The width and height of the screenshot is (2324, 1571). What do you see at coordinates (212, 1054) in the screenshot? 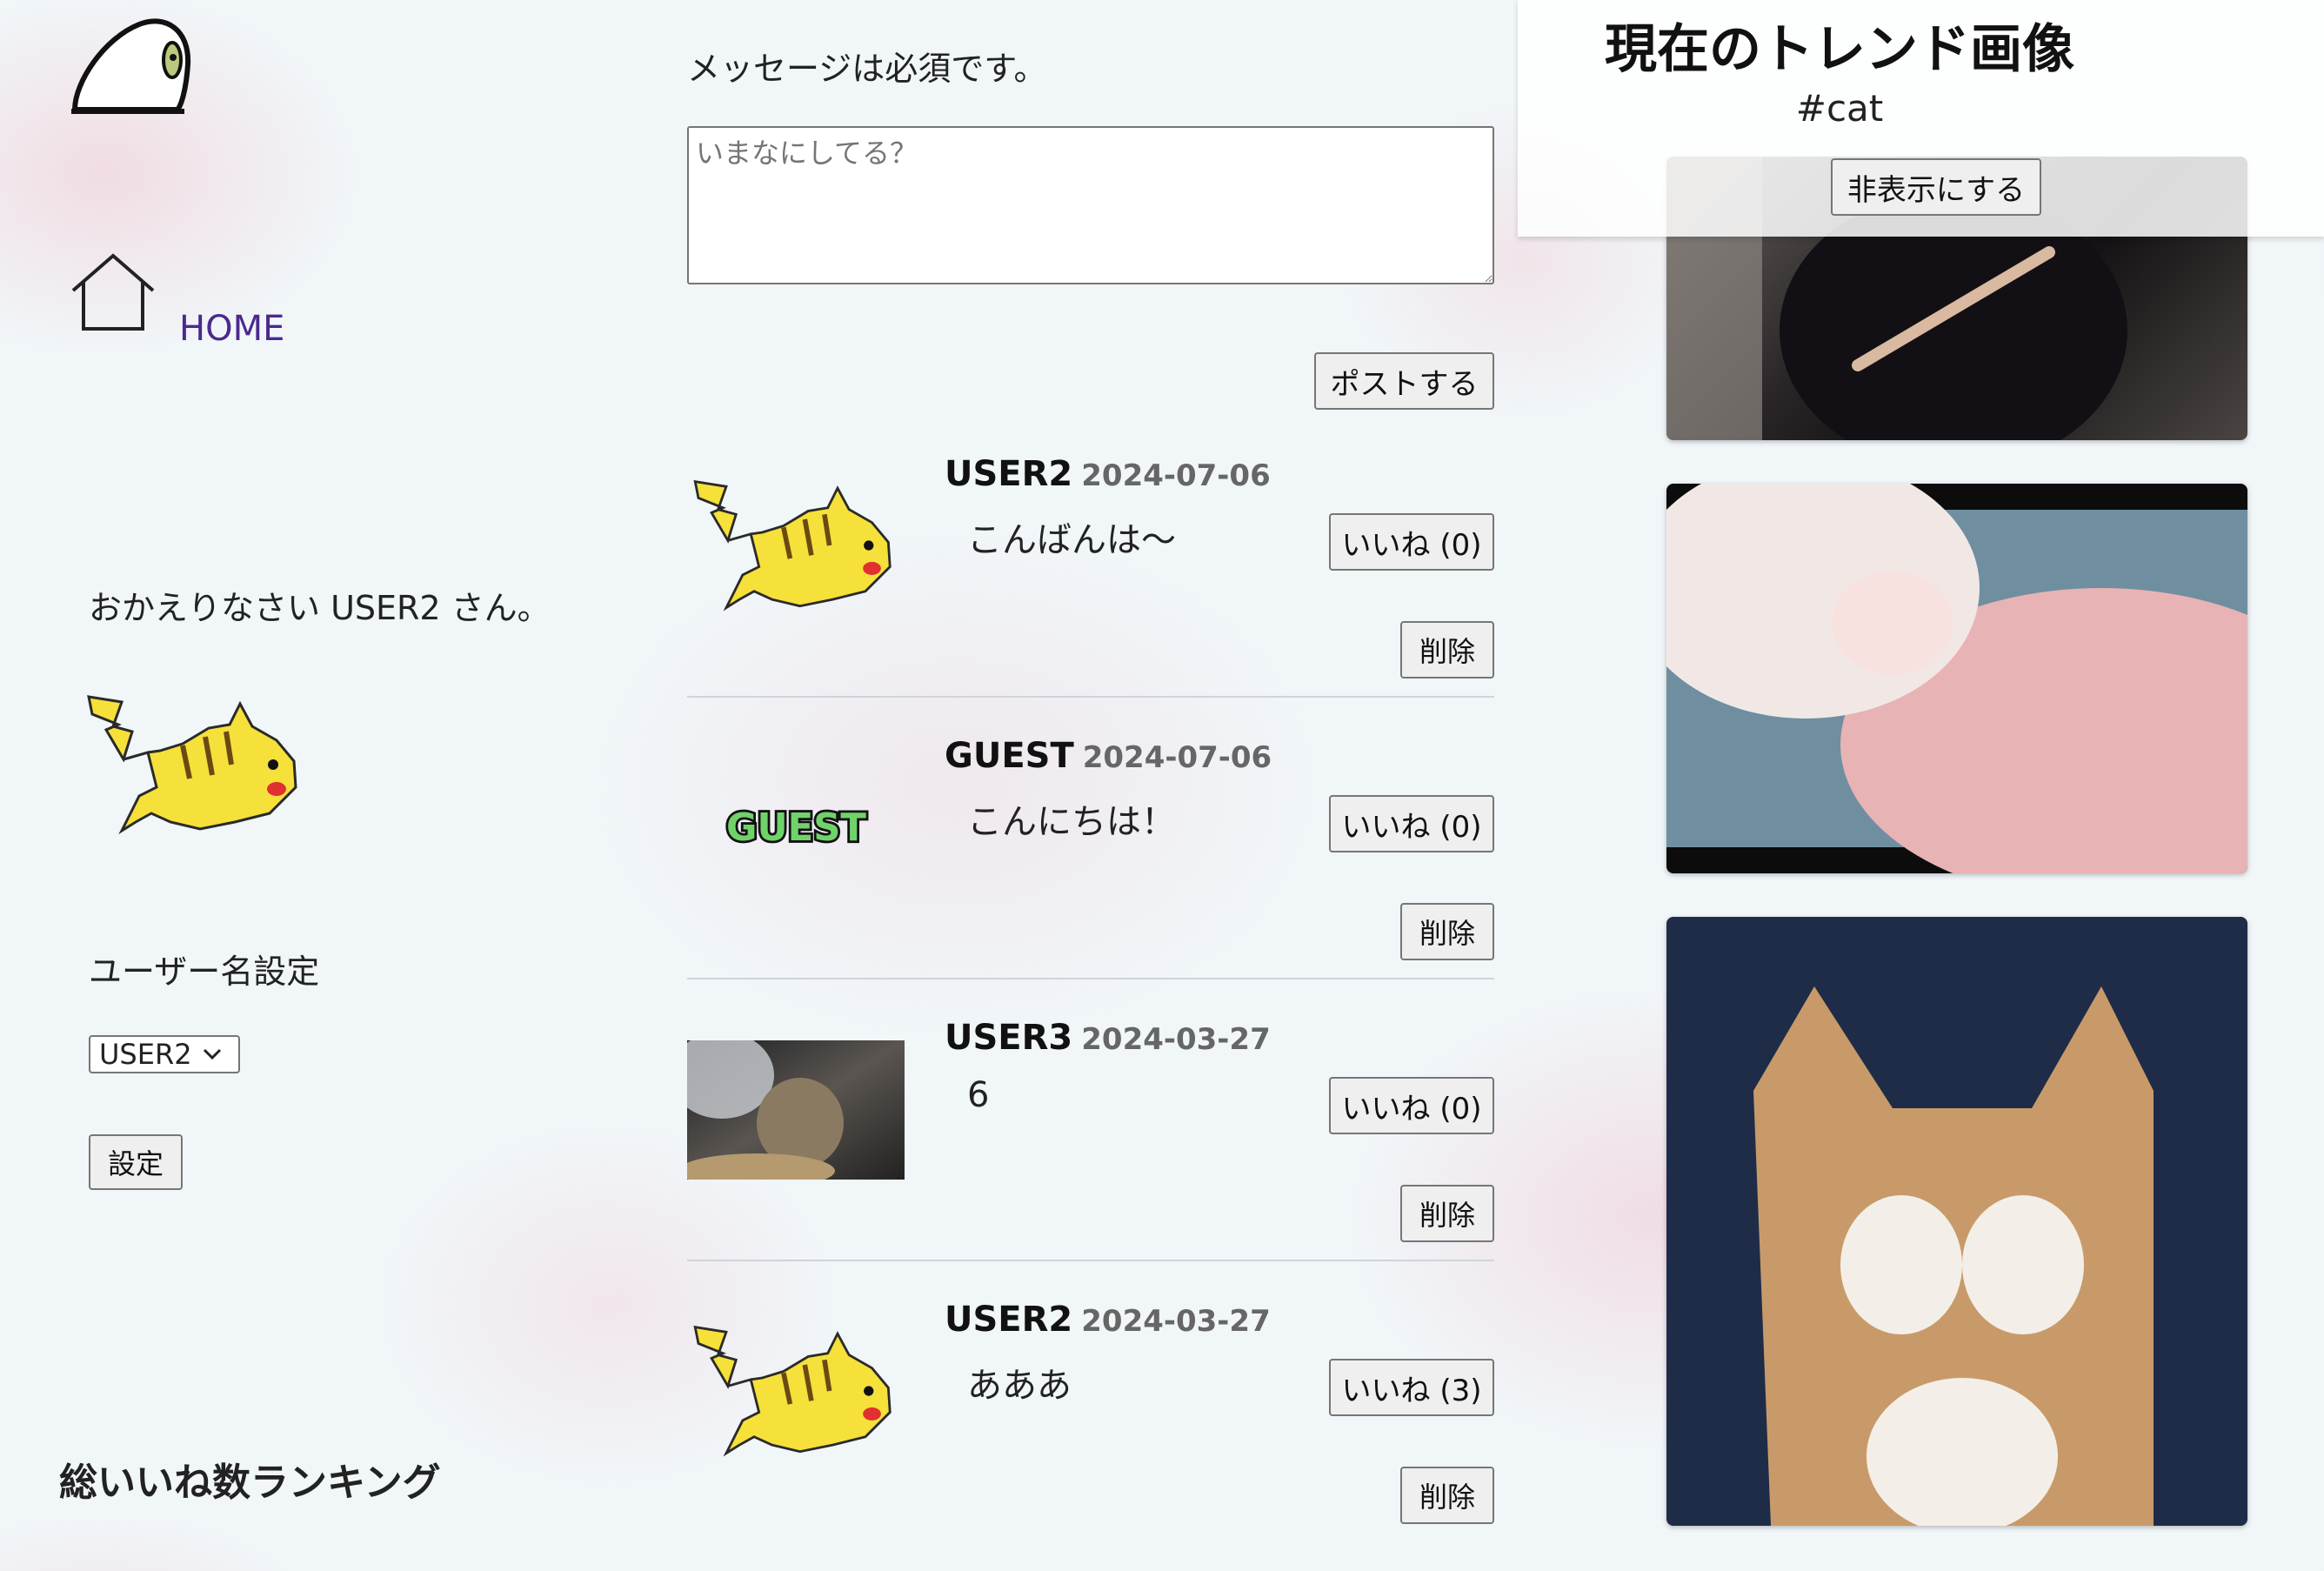
I see `chevron-down-icon` at bounding box center [212, 1054].